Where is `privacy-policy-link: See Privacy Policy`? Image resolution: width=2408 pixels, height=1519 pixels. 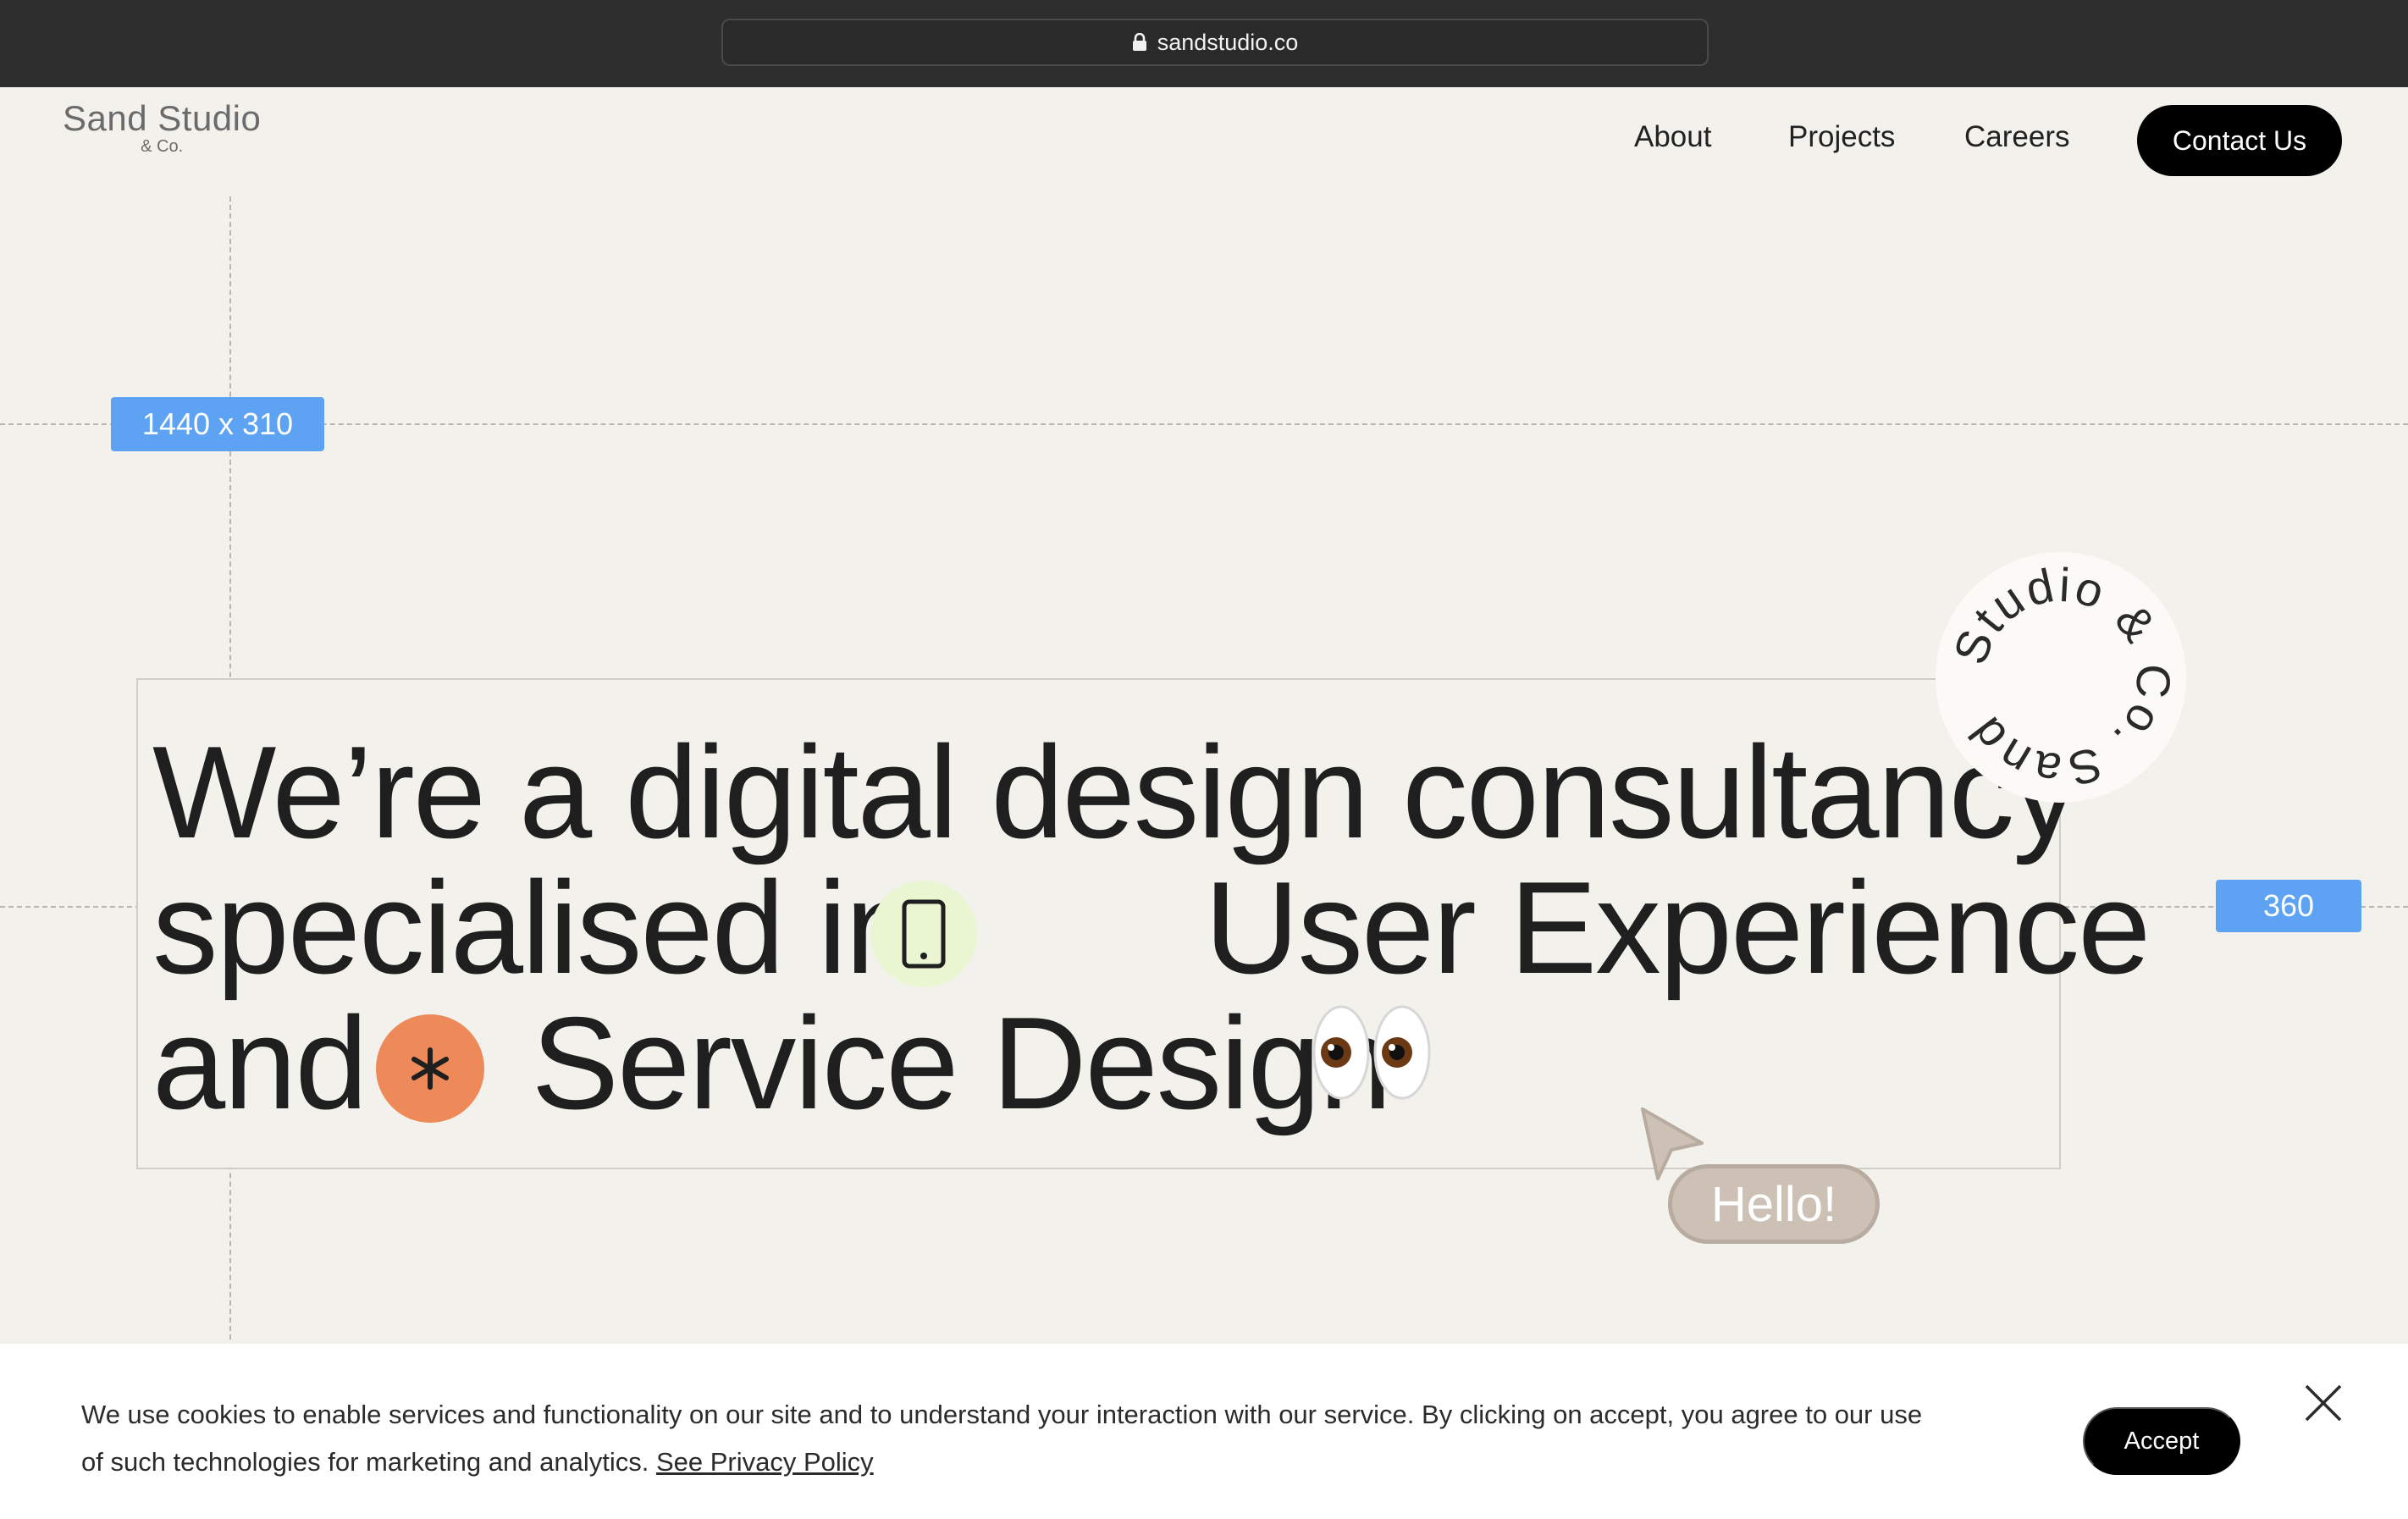 privacy-policy-link: See Privacy Policy is located at coordinates (765, 1462).